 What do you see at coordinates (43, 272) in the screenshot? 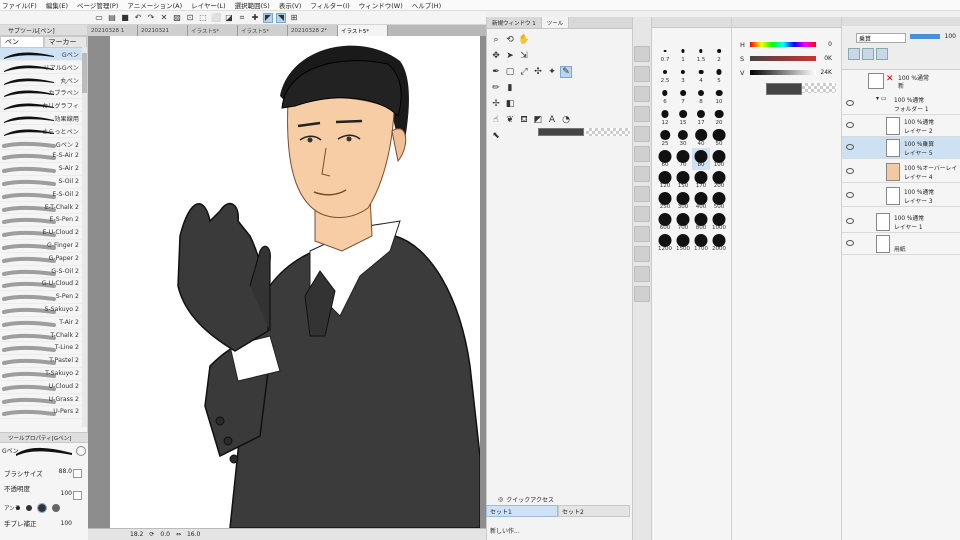
I see `brush-item: G-S-Oil 2` at bounding box center [43, 272].